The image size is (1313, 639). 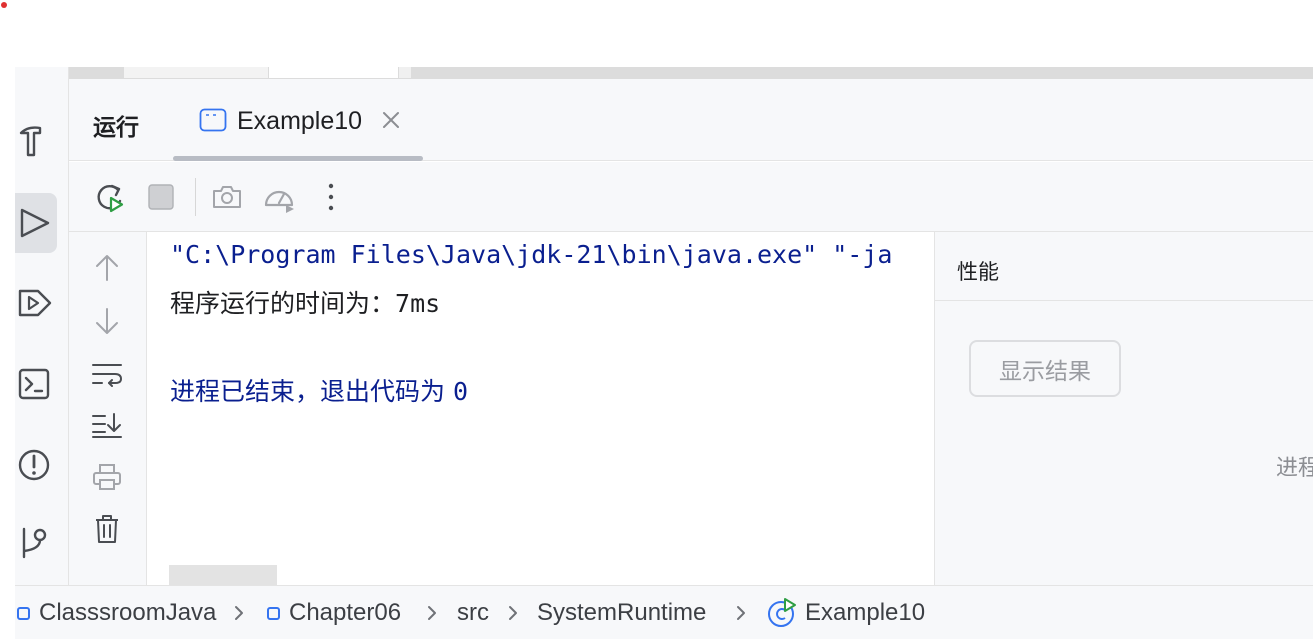 I want to click on exit-code-value: 0, so click(x=460, y=391).